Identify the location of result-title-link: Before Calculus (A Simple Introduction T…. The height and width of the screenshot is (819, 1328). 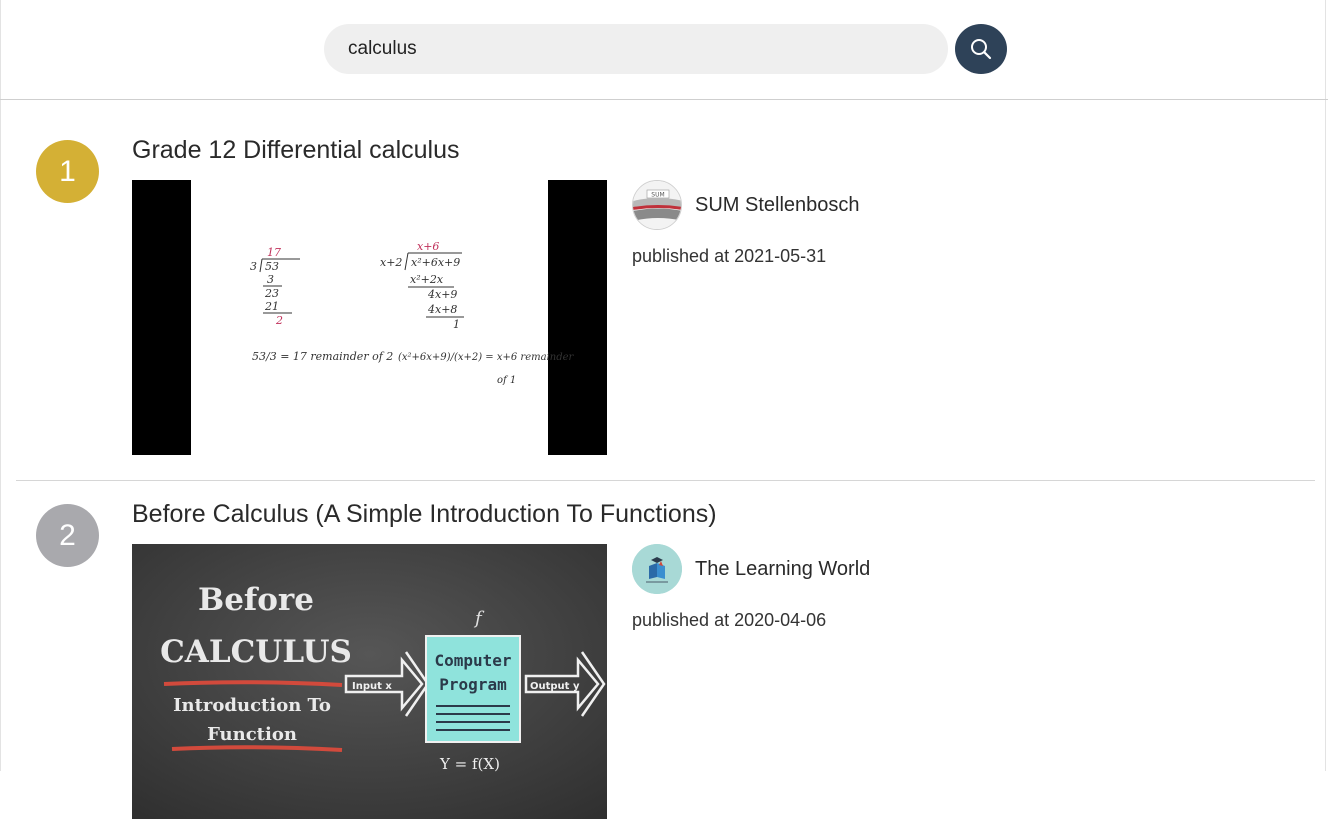
(424, 514).